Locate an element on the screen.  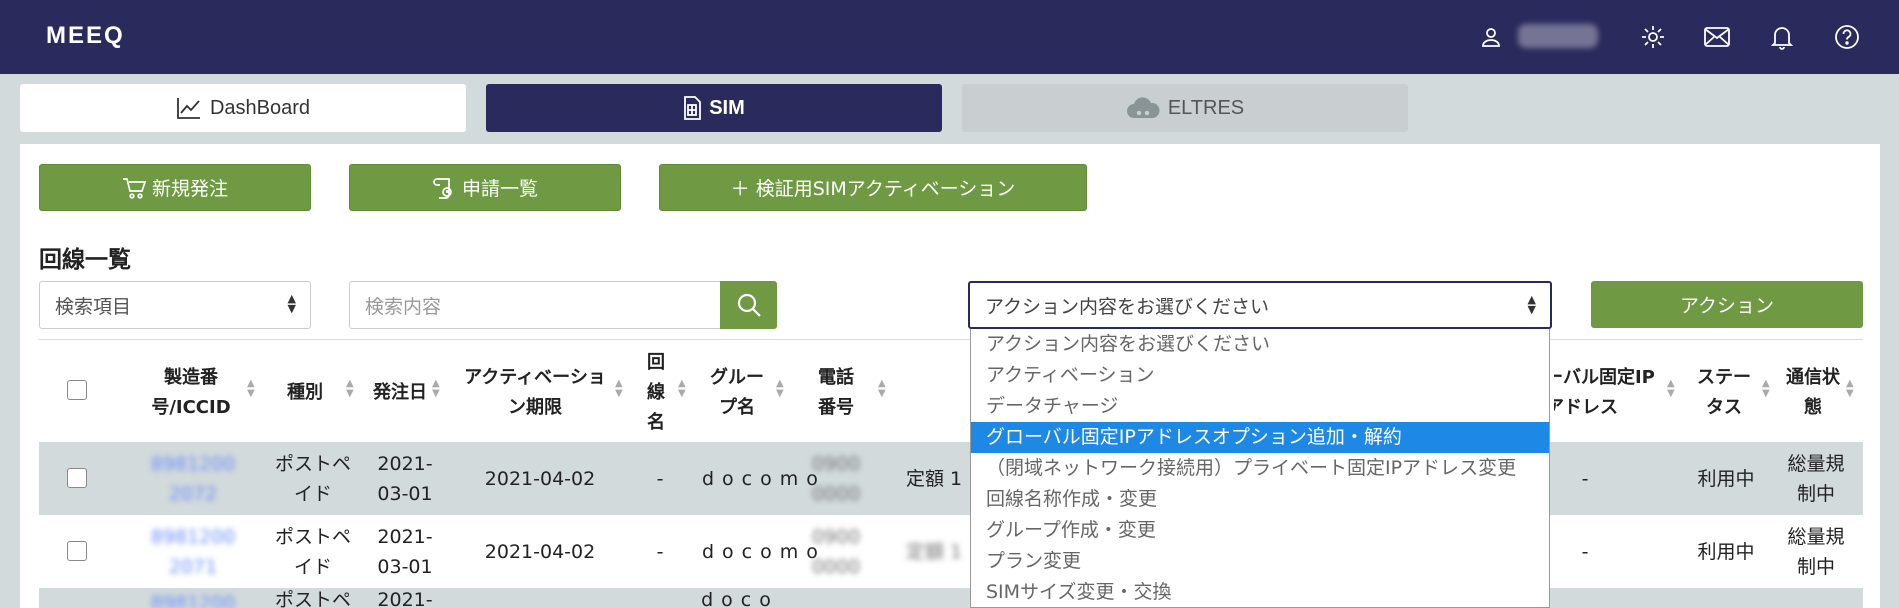
col-label: 通信状態 is located at coordinates (1813, 392).